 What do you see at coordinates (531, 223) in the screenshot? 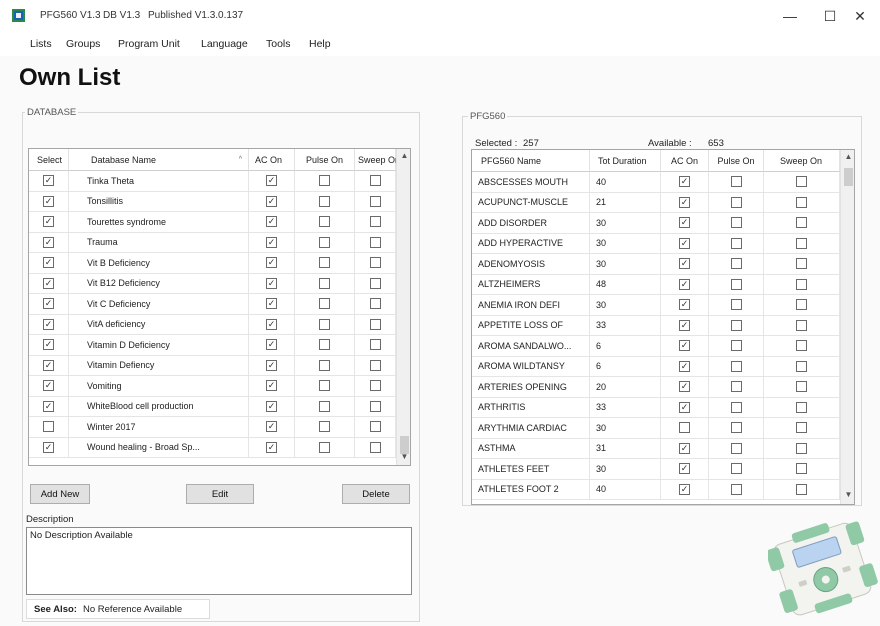
I see `pfg560-name-cell: ADD DISORDER` at bounding box center [531, 223].